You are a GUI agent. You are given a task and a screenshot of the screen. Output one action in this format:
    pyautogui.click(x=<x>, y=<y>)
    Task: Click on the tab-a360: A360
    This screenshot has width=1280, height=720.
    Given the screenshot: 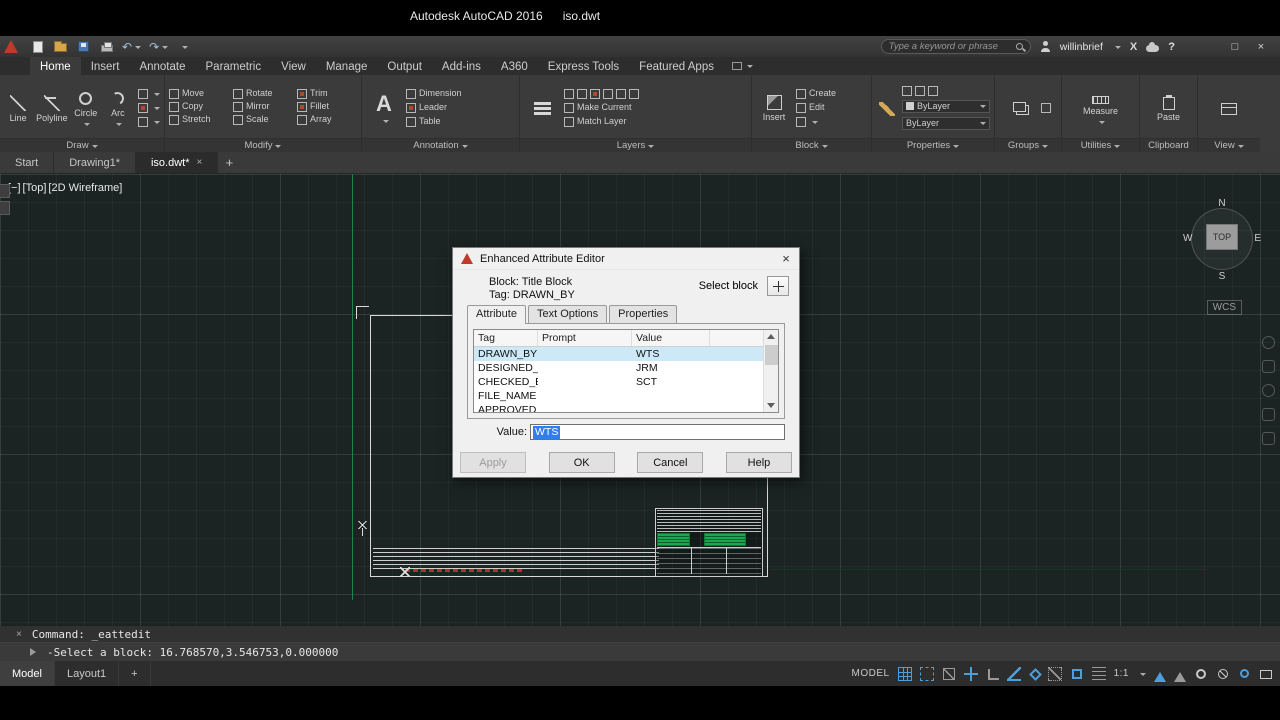 What is the action you would take?
    pyautogui.click(x=514, y=66)
    